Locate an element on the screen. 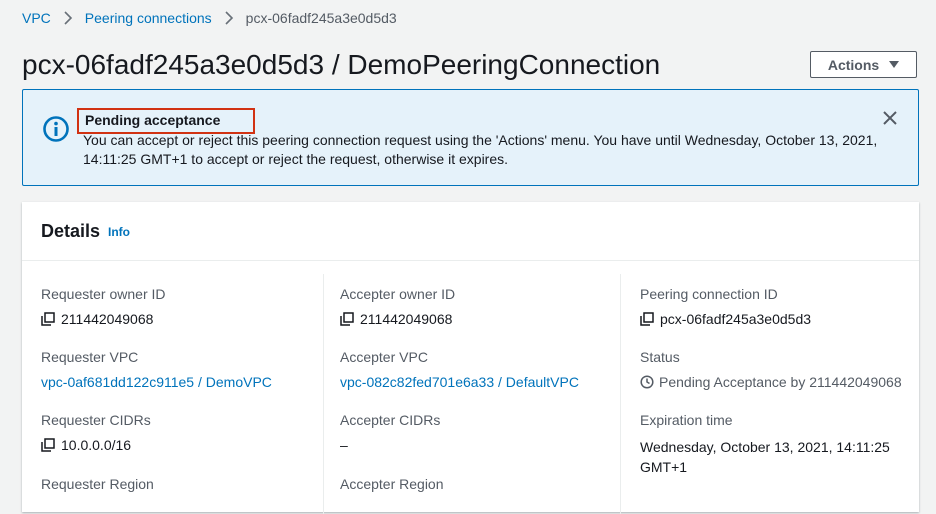 Image resolution: width=936 pixels, height=514 pixels. status-text: Pending Acceptance by 211442049068 is located at coordinates (780, 382).